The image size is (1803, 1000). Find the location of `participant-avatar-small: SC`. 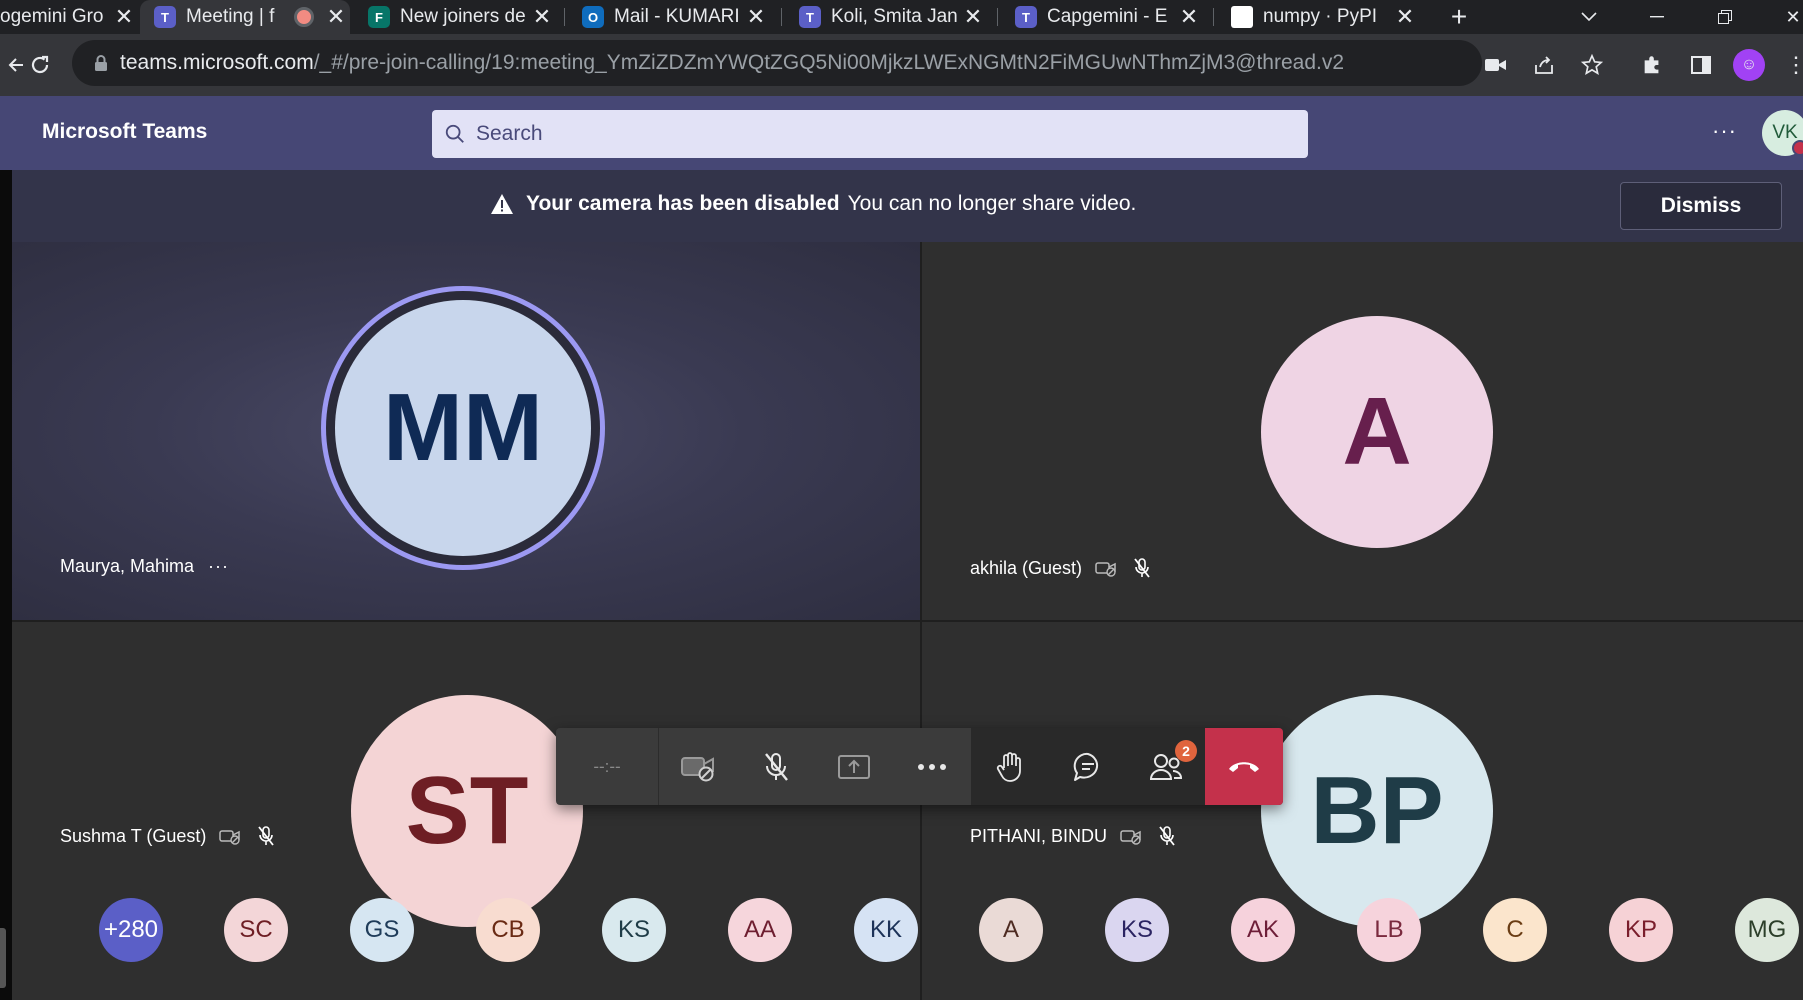

participant-avatar-small: SC is located at coordinates (256, 930).